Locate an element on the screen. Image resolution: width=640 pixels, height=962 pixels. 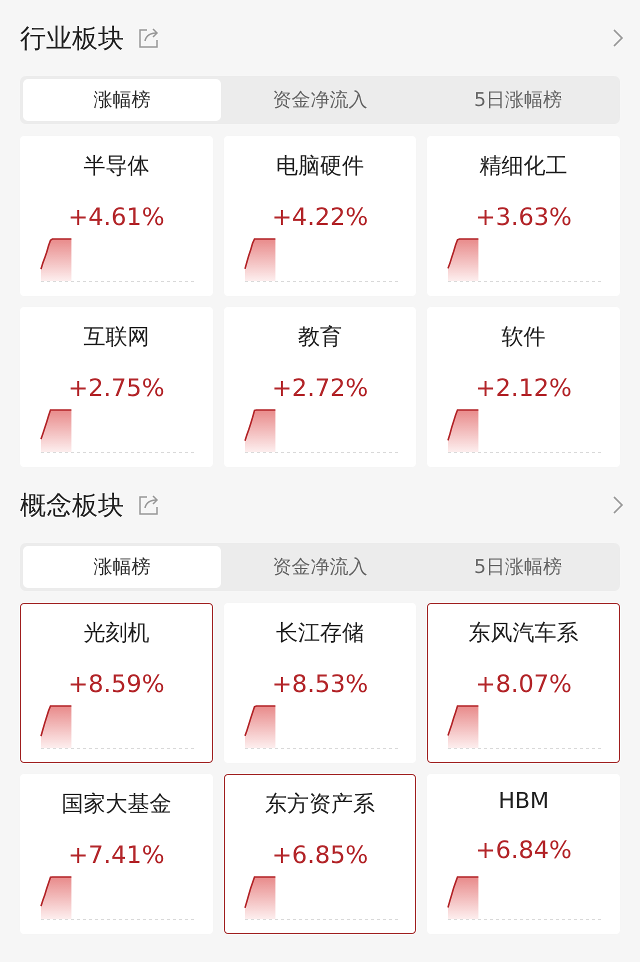
sector-card: 教育 +2.72% is located at coordinates (320, 387).